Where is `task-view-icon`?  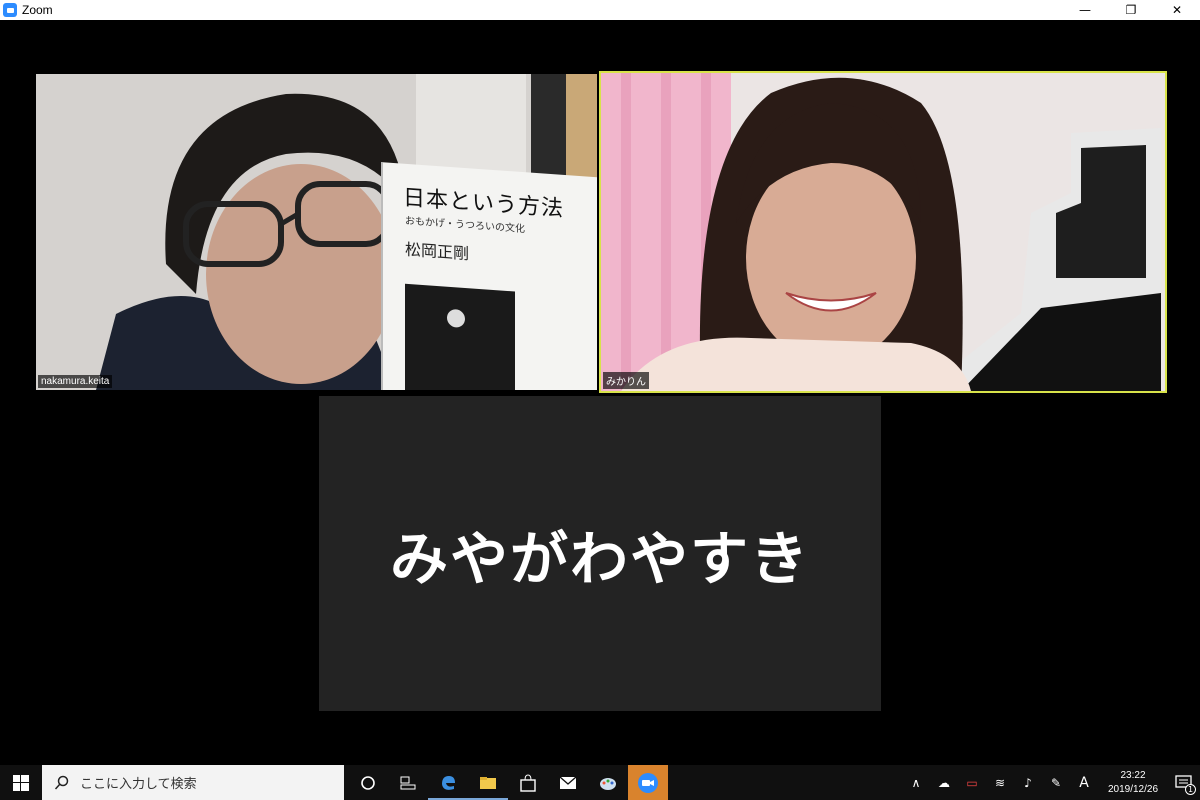
task-view-icon is located at coordinates (408, 782).